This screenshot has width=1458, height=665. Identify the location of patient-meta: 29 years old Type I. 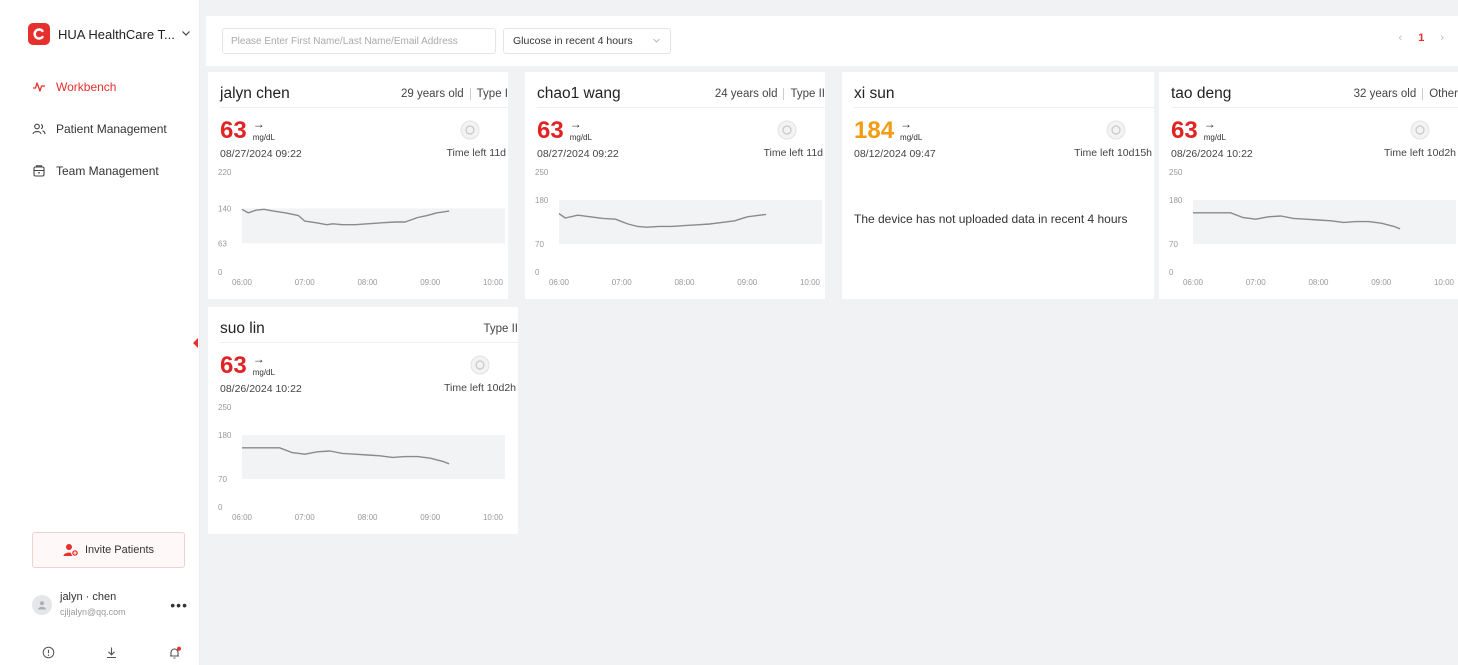
(454, 93).